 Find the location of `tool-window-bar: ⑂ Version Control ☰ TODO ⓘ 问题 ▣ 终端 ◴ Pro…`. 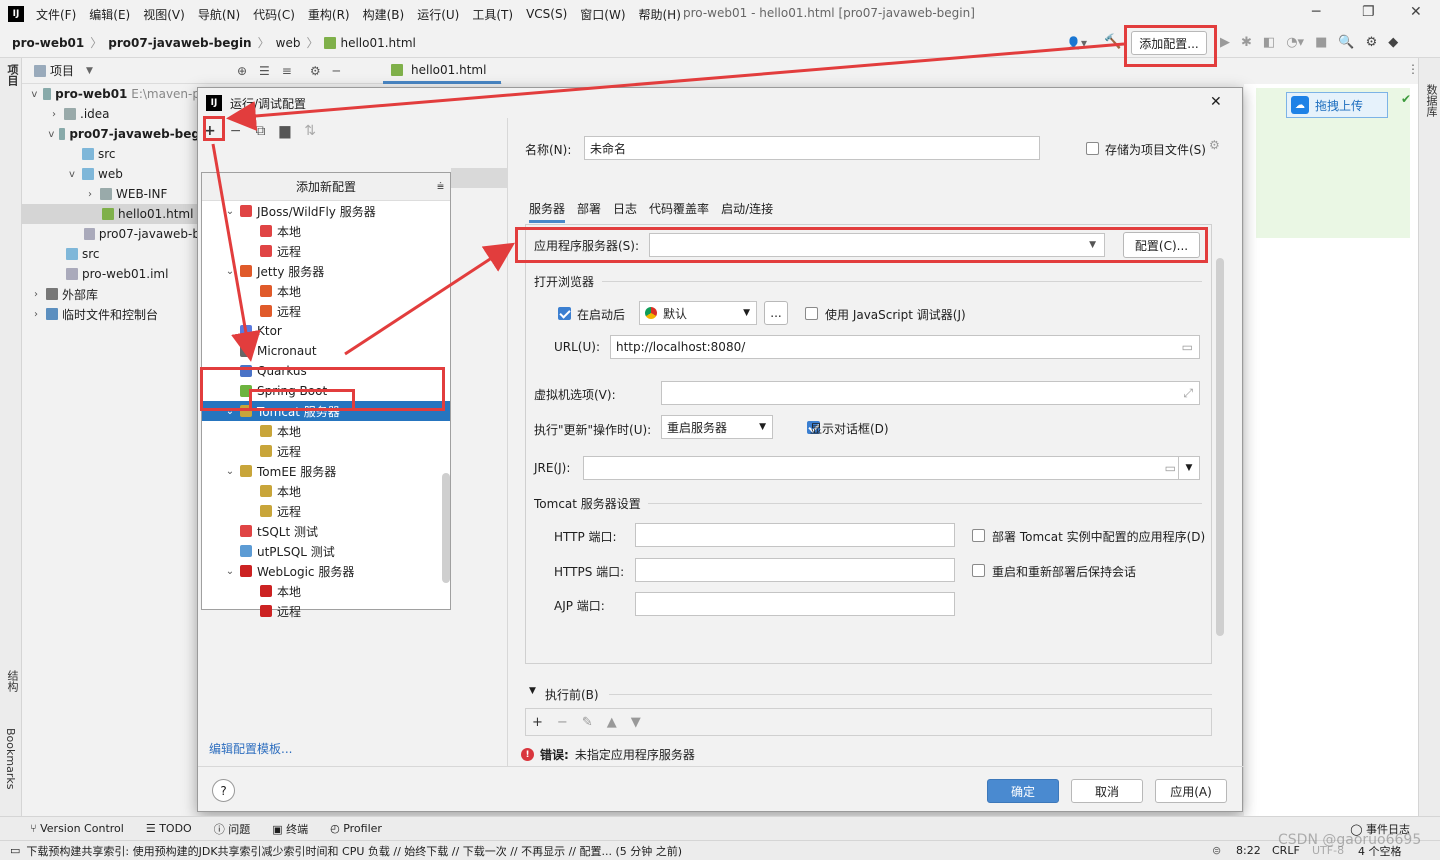

tool-window-bar: ⑂ Version Control ☰ TODO ⓘ 问题 ▣ 终端 ◴ Pro… is located at coordinates (720, 828).